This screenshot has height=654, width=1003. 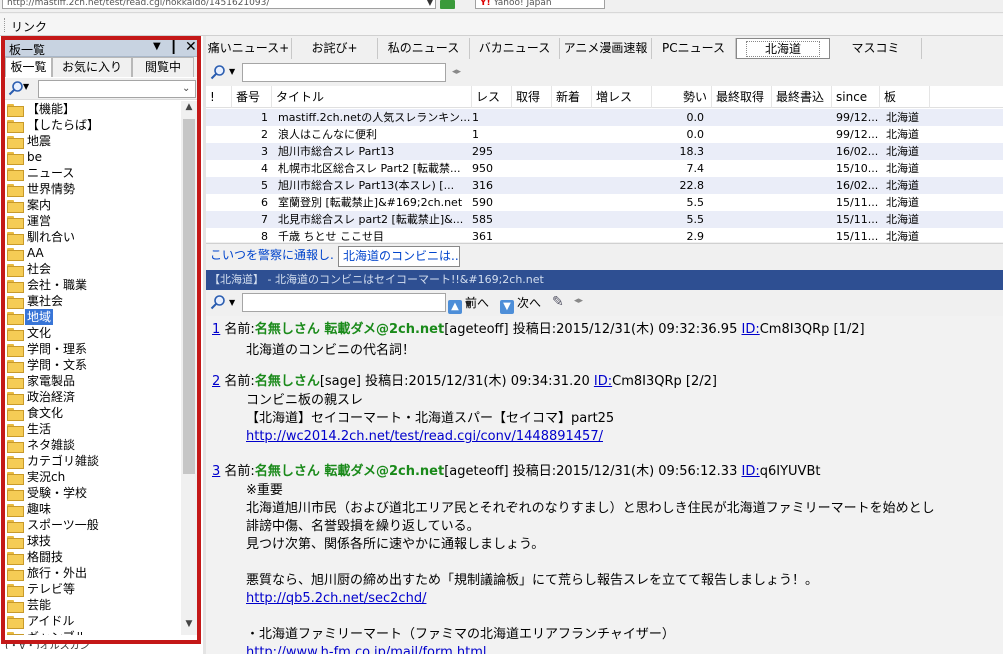 What do you see at coordinates (424, 48) in the screenshot?
I see `tab-my-news: 私のニュース` at bounding box center [424, 48].